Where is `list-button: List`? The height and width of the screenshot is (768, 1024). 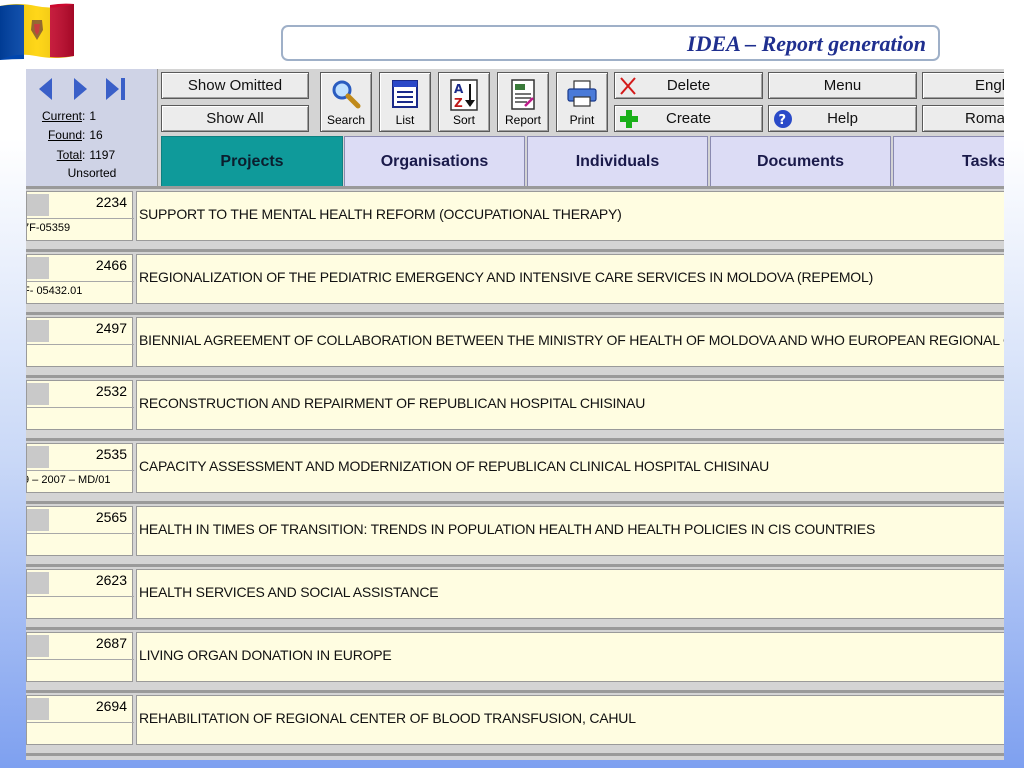
list-button: List is located at coordinates (405, 102).